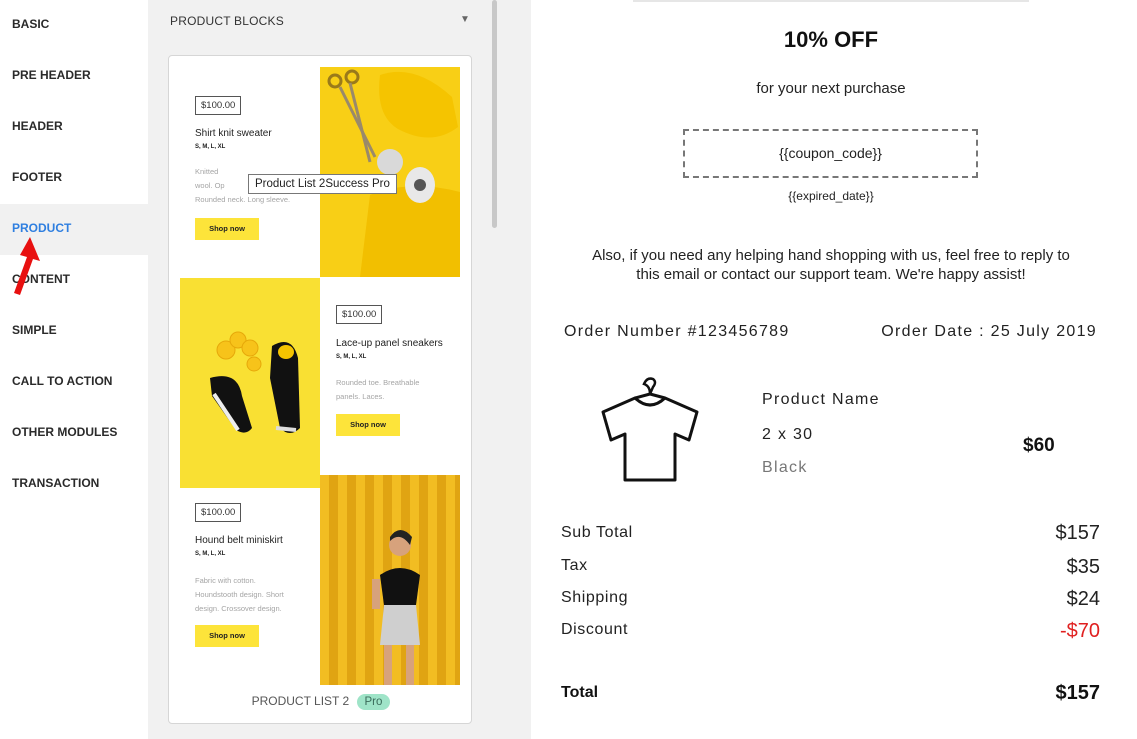 The image size is (1137, 739). I want to click on product-2-image, so click(250, 383).